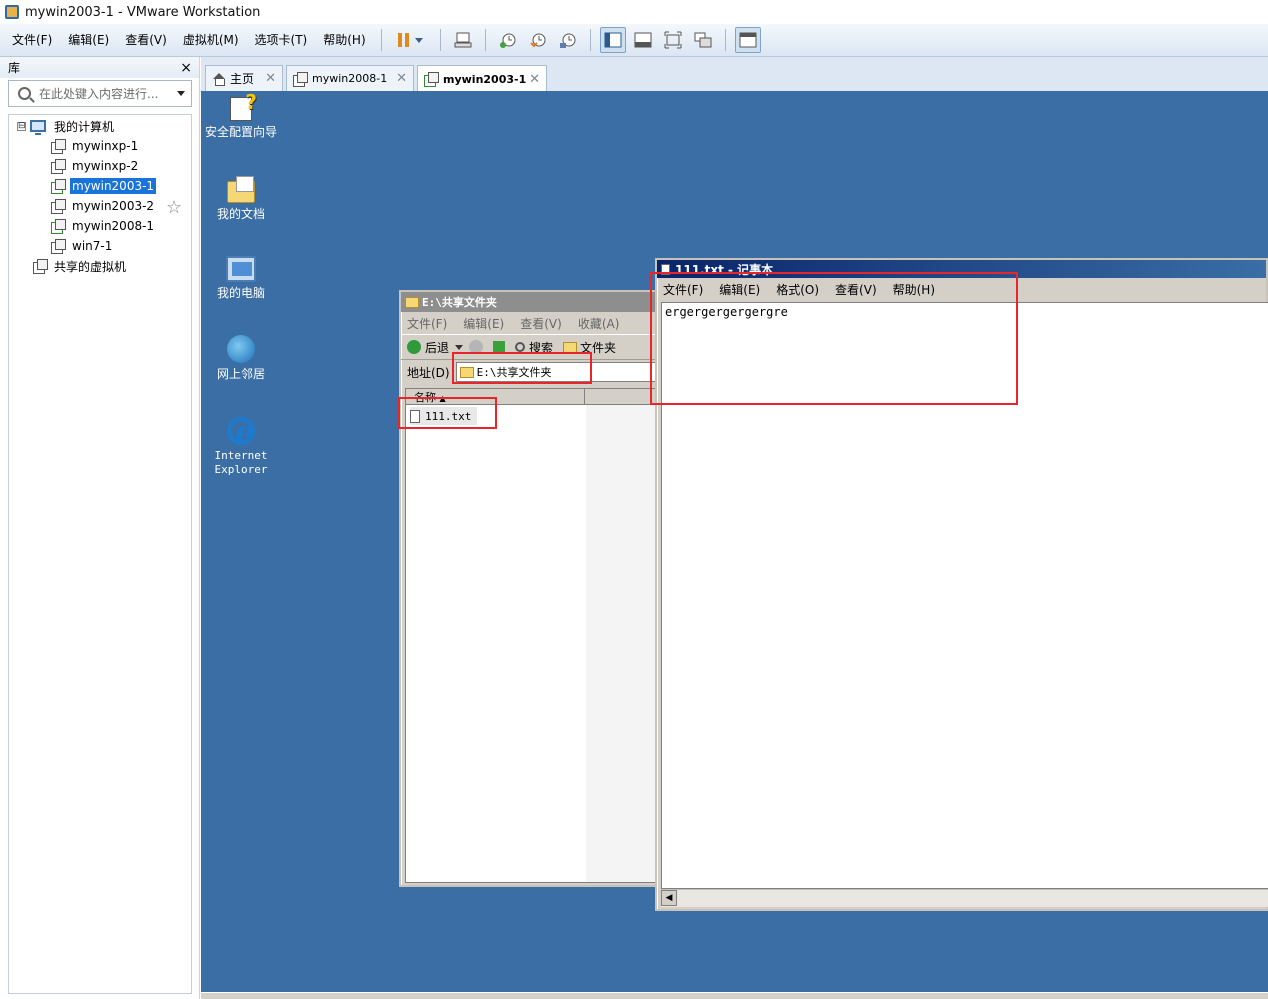 This screenshot has height=999, width=1268. I want to click on back-arrow-icon, so click(414, 347).